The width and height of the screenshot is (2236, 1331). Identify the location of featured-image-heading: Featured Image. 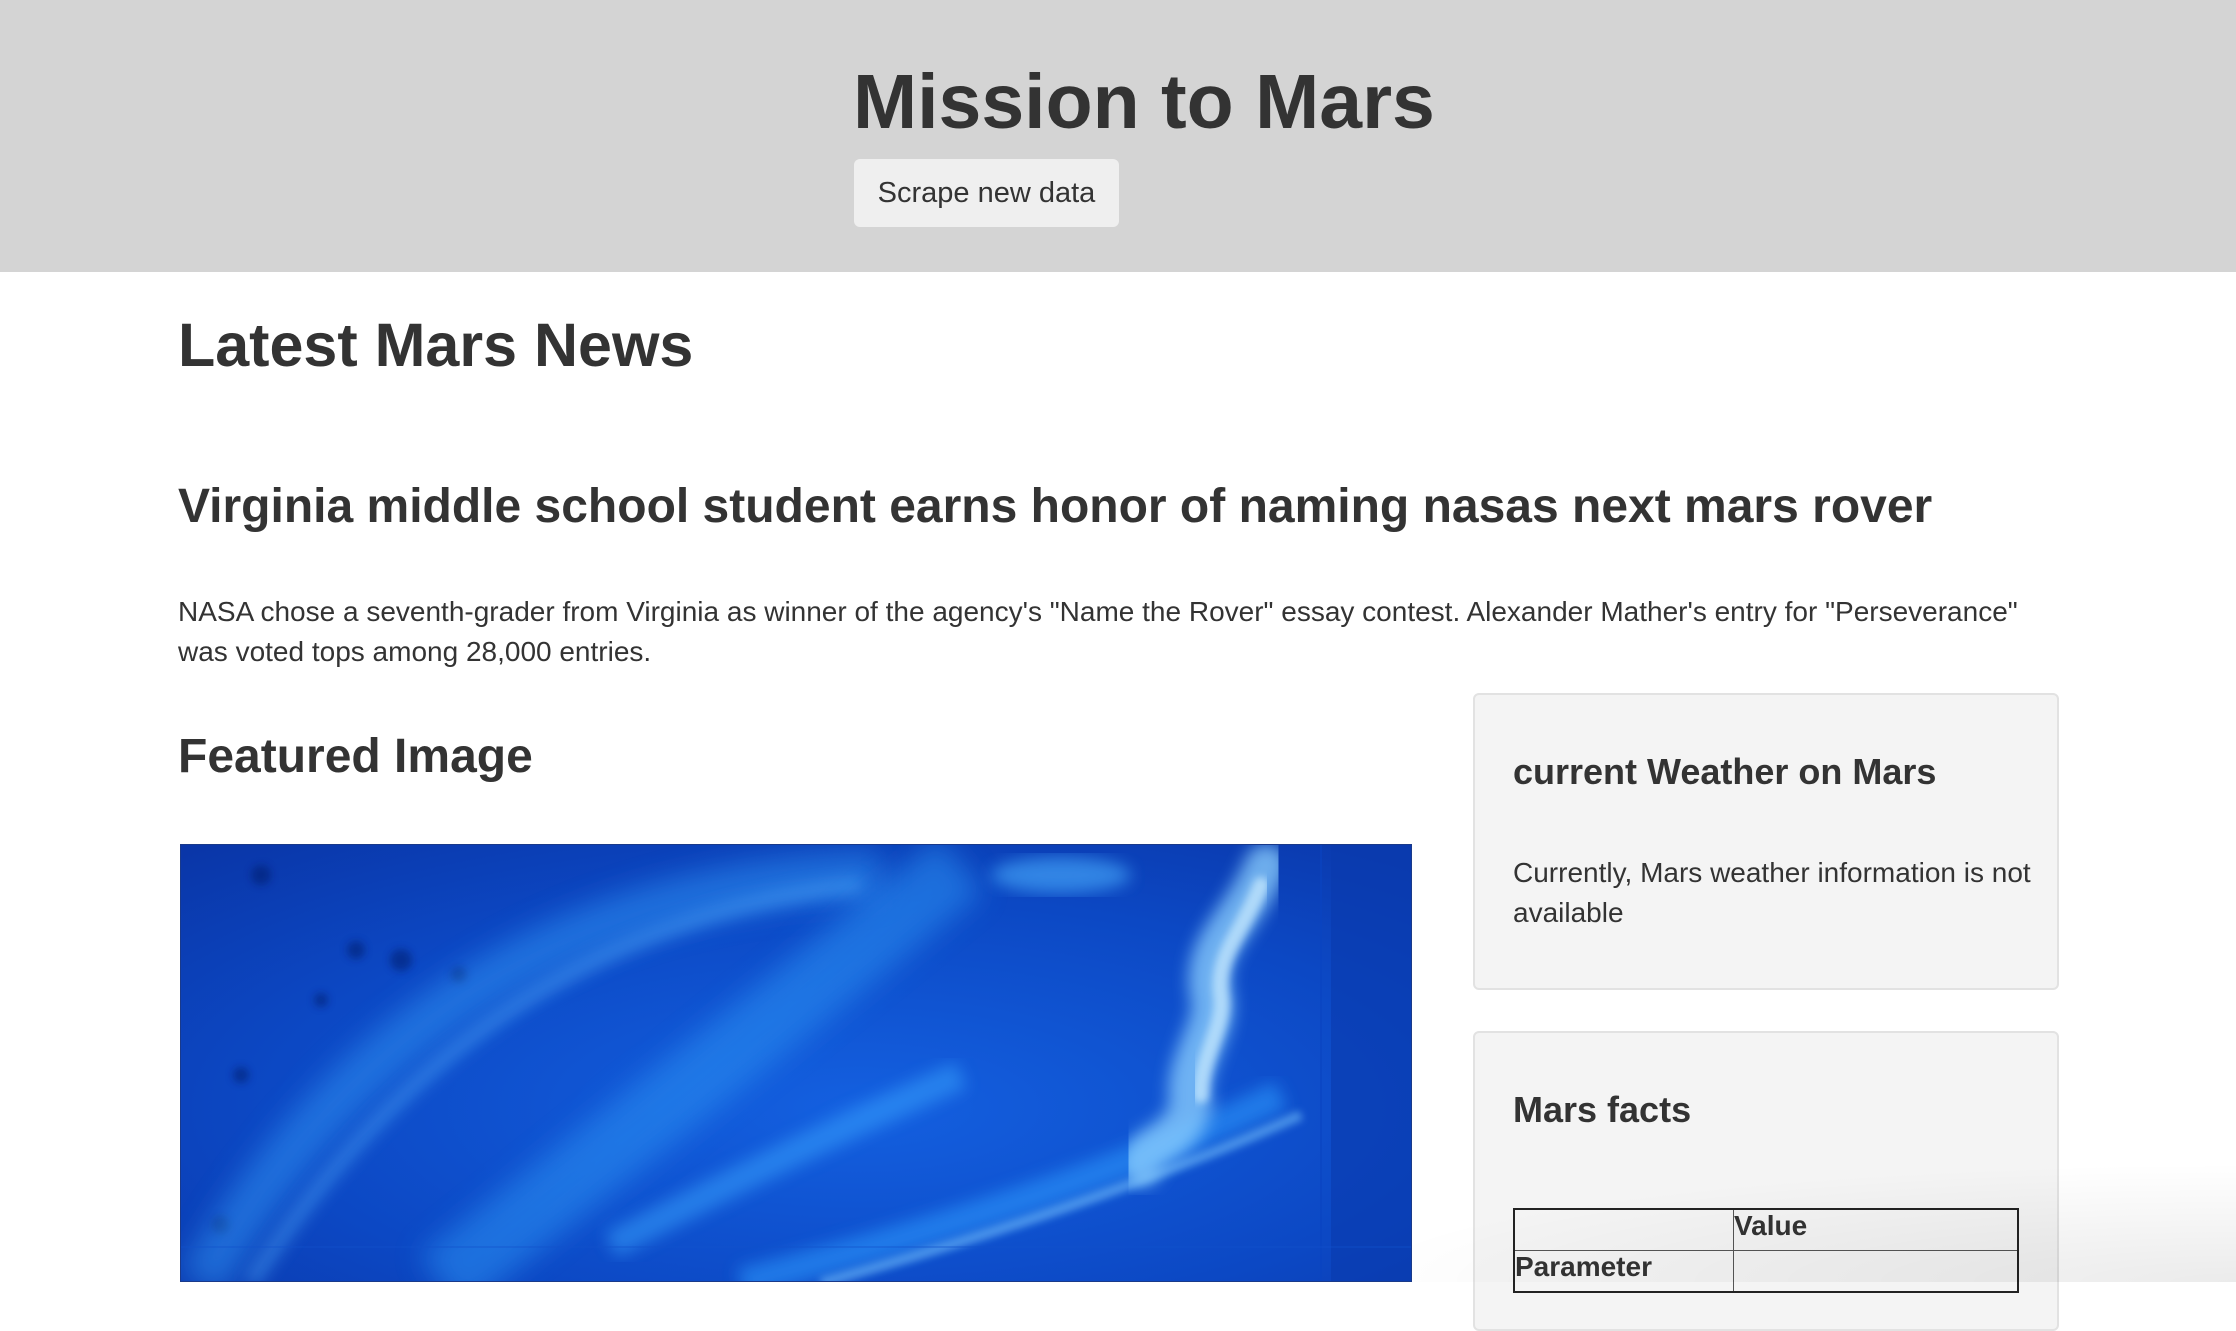
(355, 757).